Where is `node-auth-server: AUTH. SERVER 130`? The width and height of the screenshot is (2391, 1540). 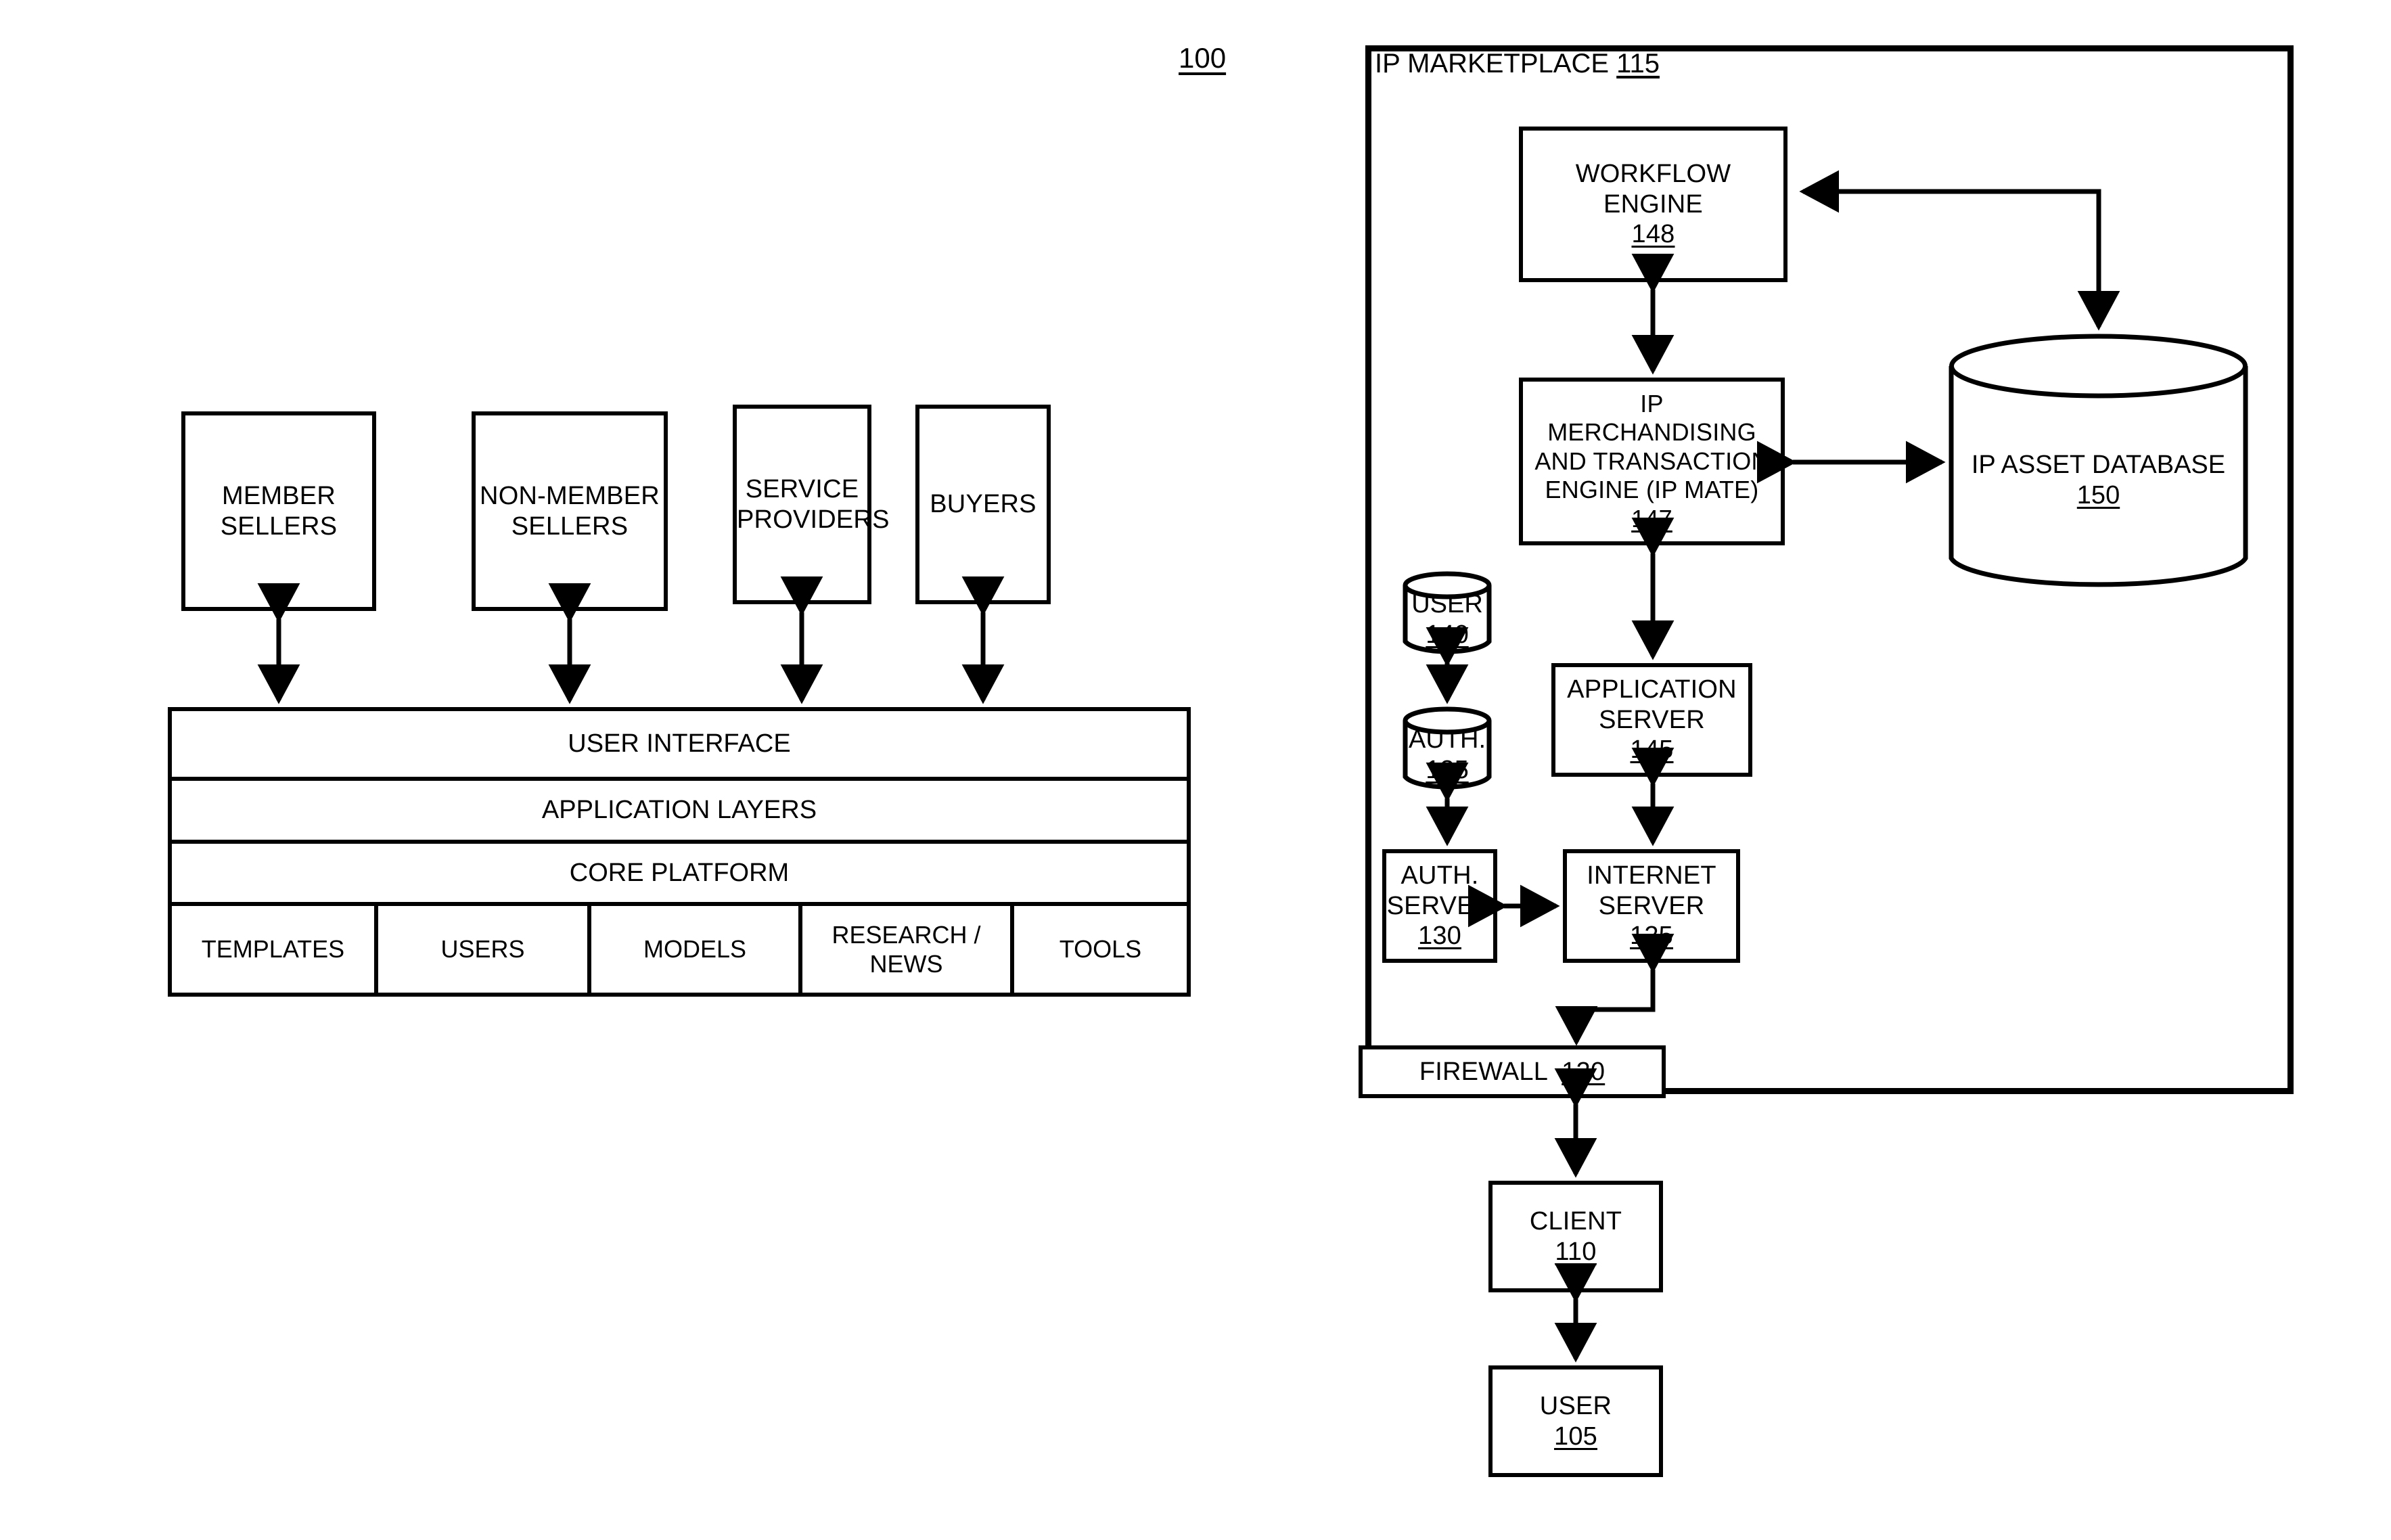 node-auth-server: AUTH. SERVER 130 is located at coordinates (1439, 906).